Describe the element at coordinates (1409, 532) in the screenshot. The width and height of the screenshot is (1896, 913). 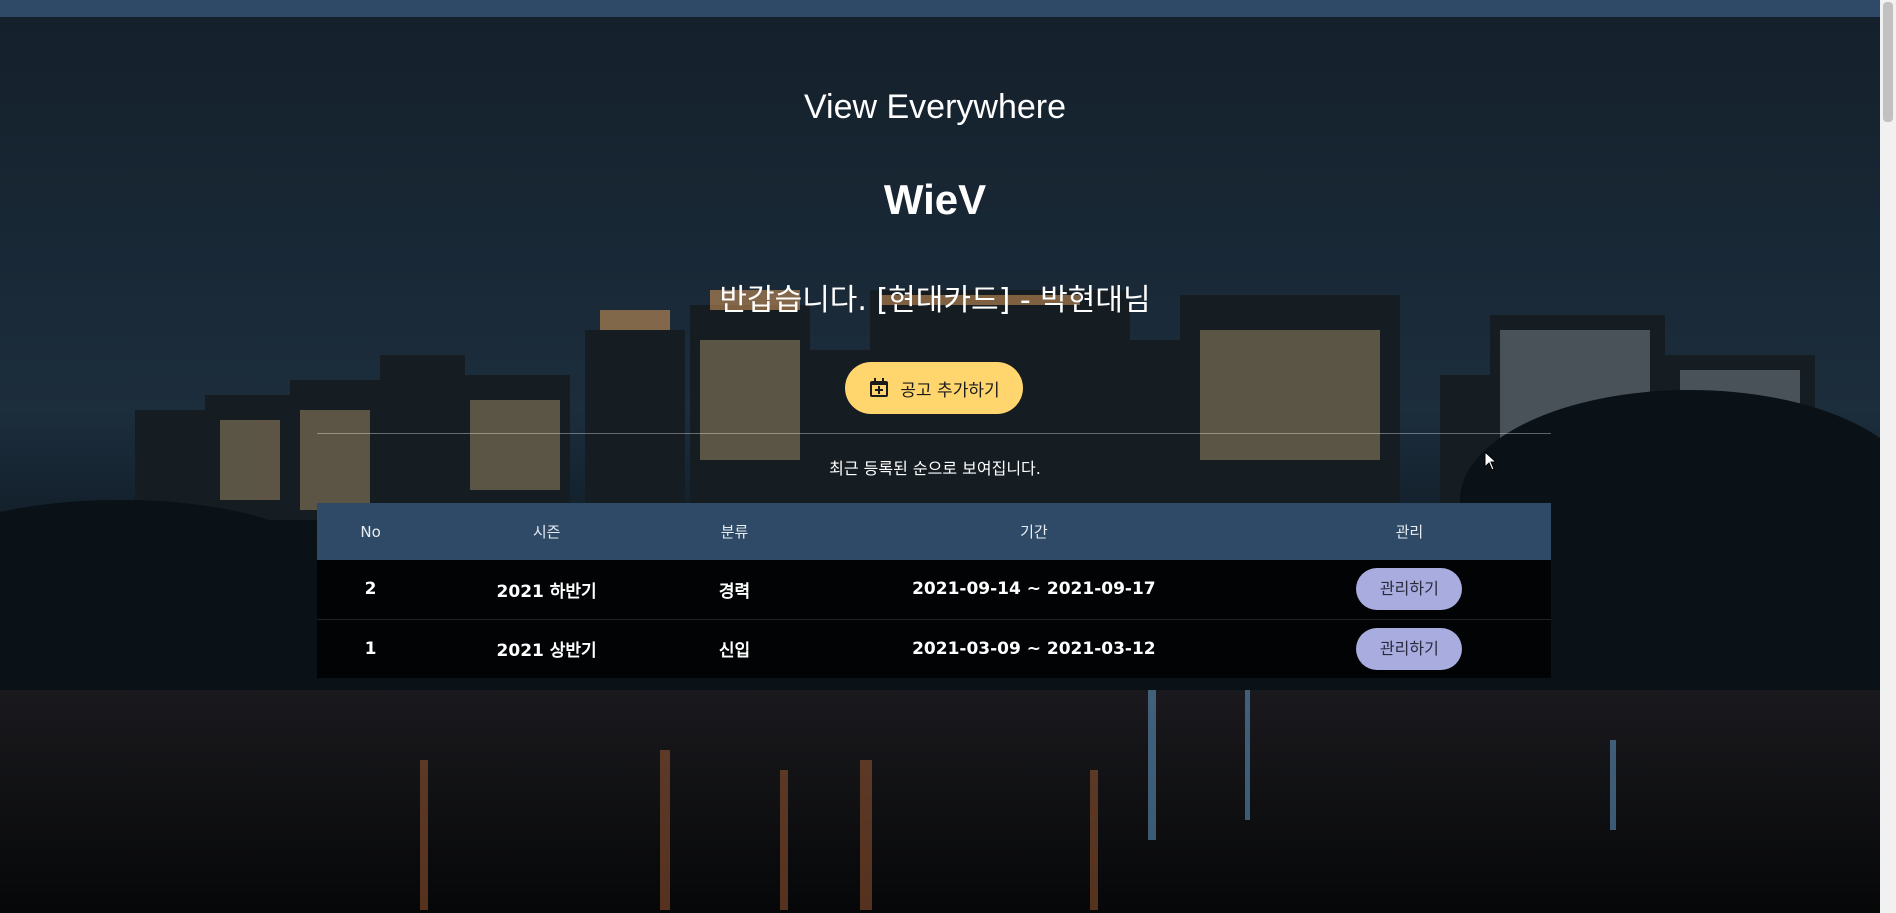
I see `column-header-manage: 관리` at that location.